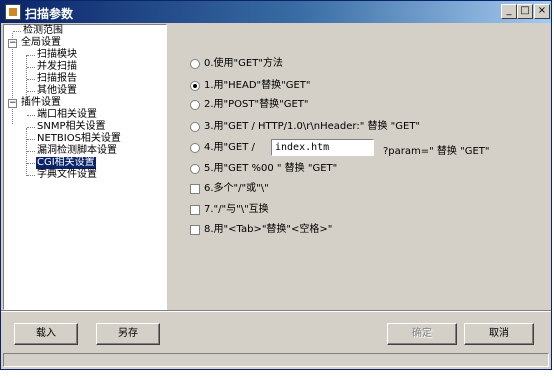  What do you see at coordinates (509, 11) in the screenshot?
I see `minimize-button: _` at bounding box center [509, 11].